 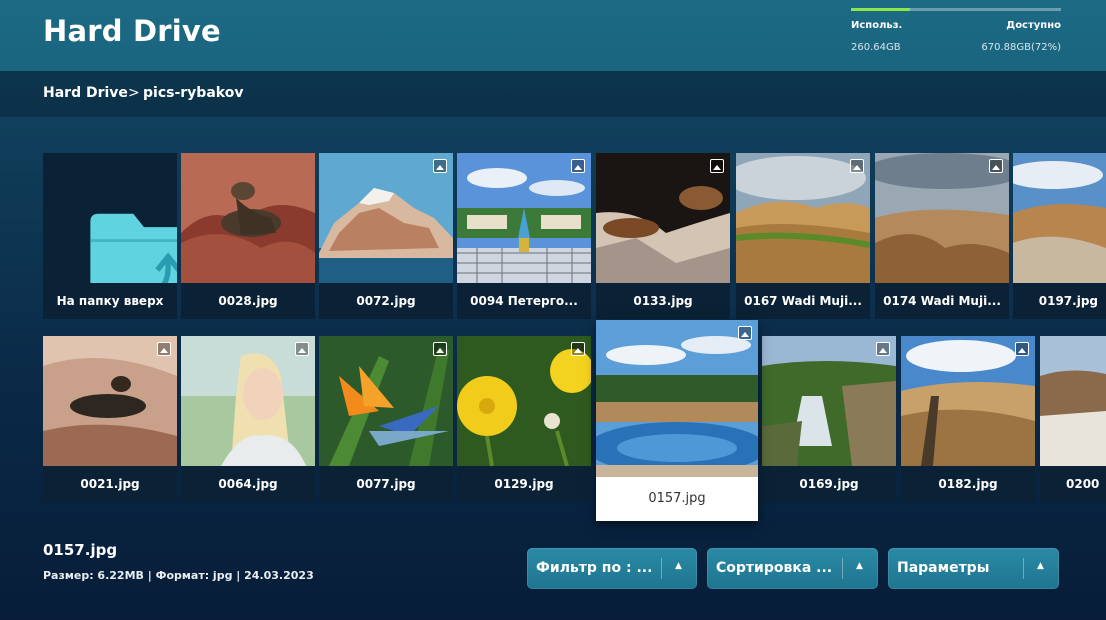 What do you see at coordinates (193, 93) in the screenshot?
I see `breadcrumb-current: pics-rybakov` at bounding box center [193, 93].